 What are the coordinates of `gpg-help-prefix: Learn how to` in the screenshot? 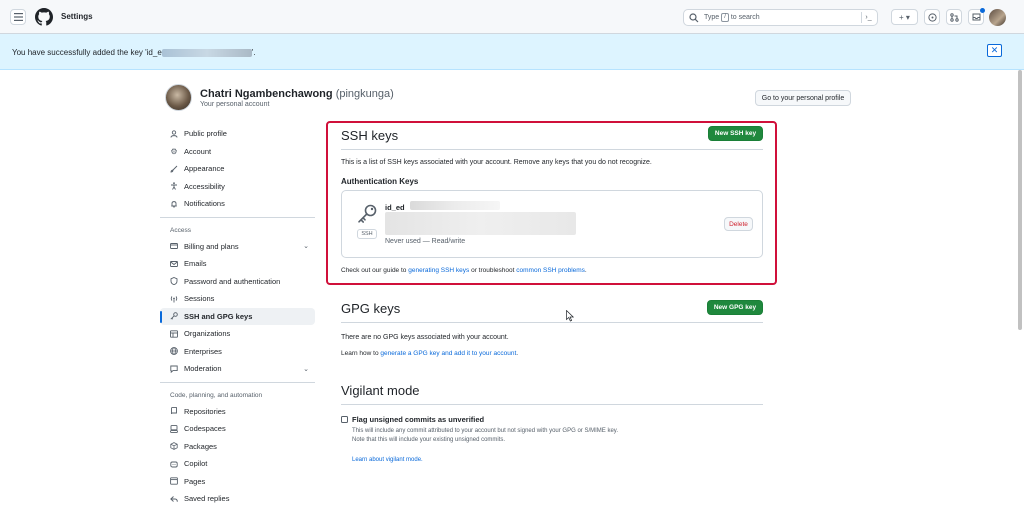 It's located at (360, 353).